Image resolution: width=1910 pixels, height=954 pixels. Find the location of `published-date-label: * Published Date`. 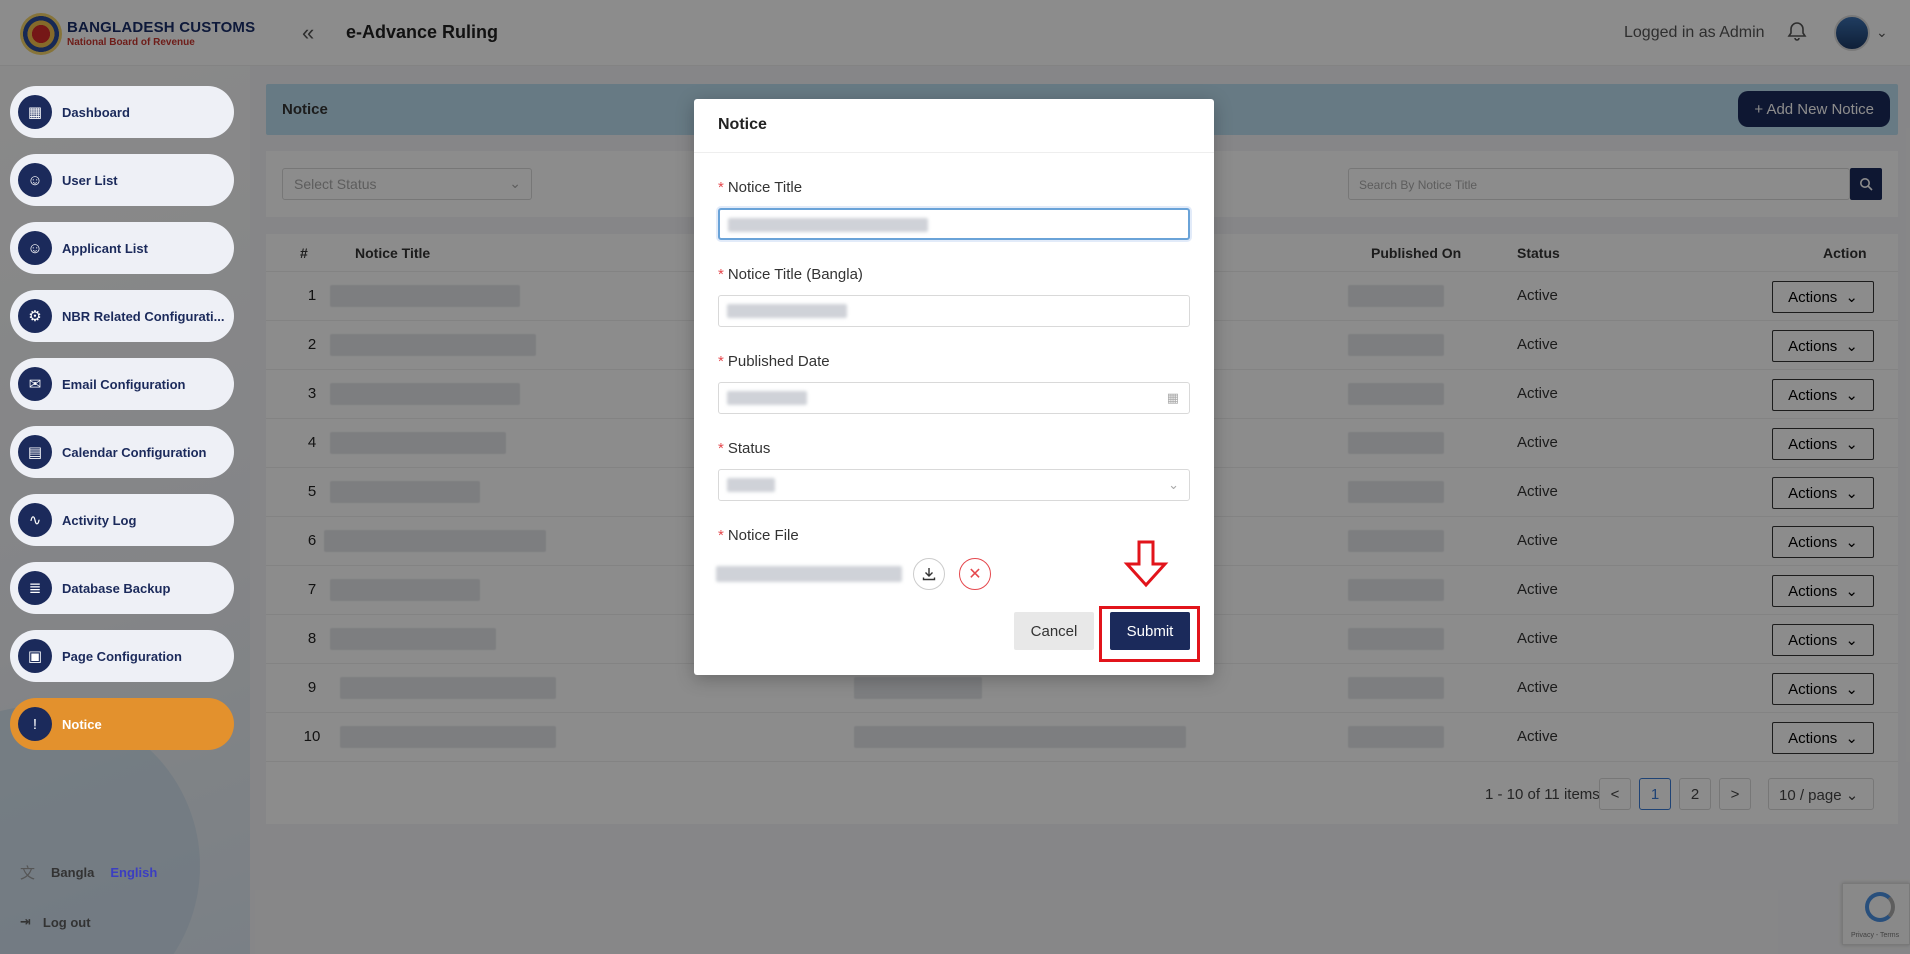

published-date-label: * Published Date is located at coordinates (774, 361).